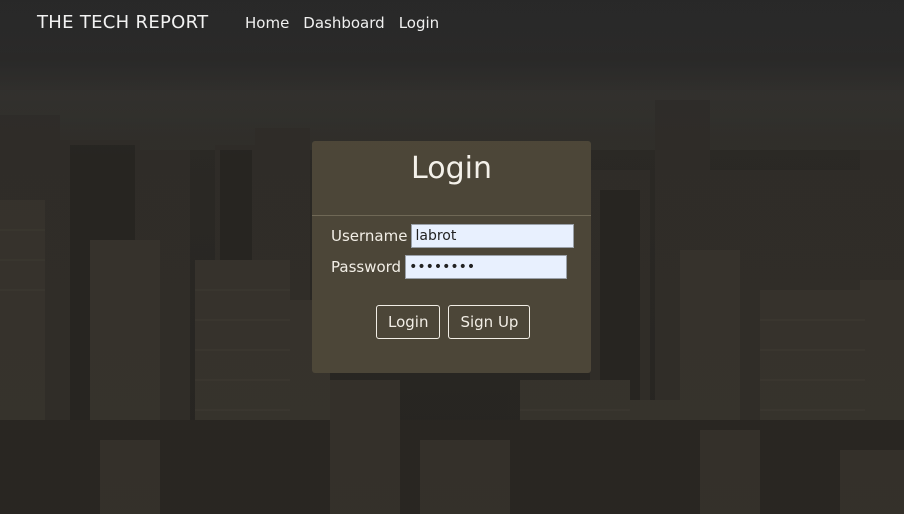 The height and width of the screenshot is (514, 904). Describe the element at coordinates (451, 168) in the screenshot. I see `login-title: Login` at that location.